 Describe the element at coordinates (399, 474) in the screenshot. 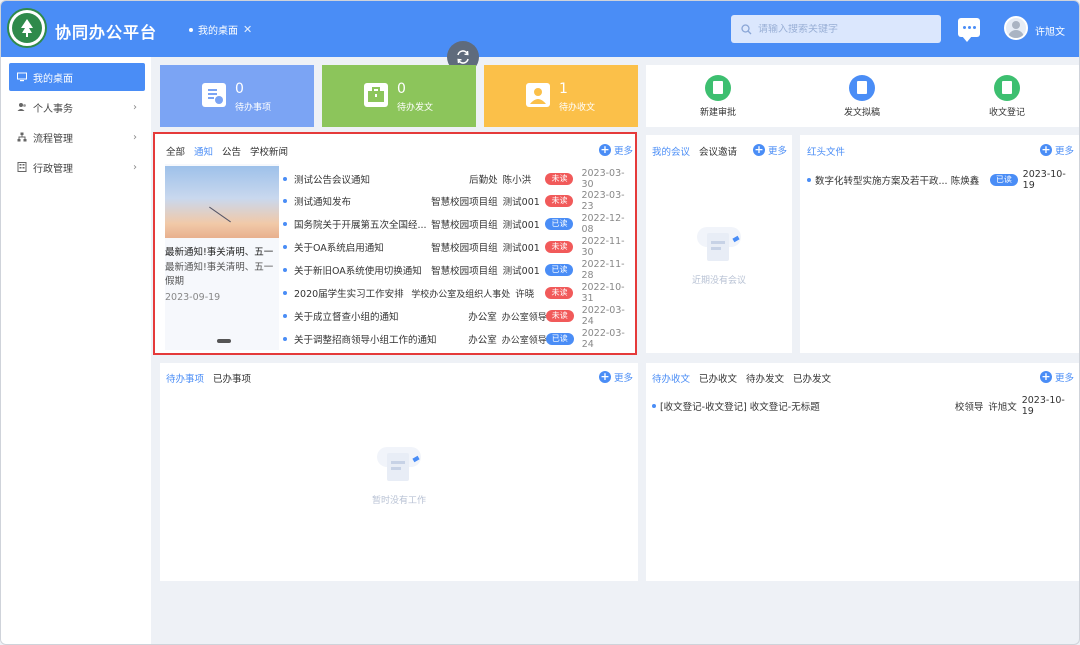

I see `tasks-empty: 暂时没有工作` at that location.